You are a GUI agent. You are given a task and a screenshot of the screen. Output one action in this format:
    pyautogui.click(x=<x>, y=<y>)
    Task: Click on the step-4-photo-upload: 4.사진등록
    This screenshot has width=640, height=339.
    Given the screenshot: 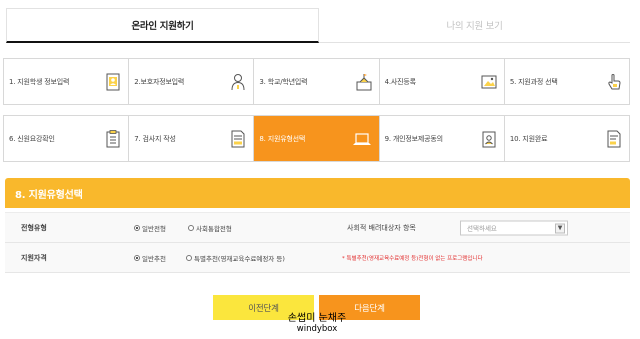 What is the action you would take?
    pyautogui.click(x=442, y=81)
    